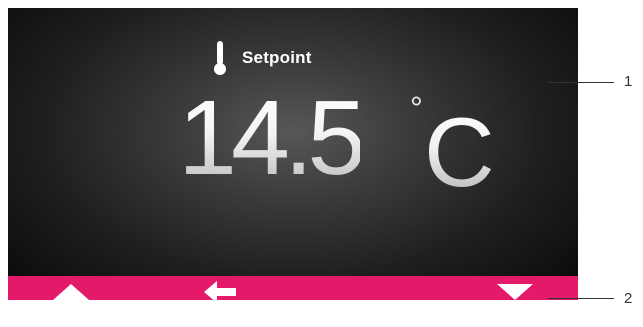  I want to click on thermometer-icon, so click(220, 58).